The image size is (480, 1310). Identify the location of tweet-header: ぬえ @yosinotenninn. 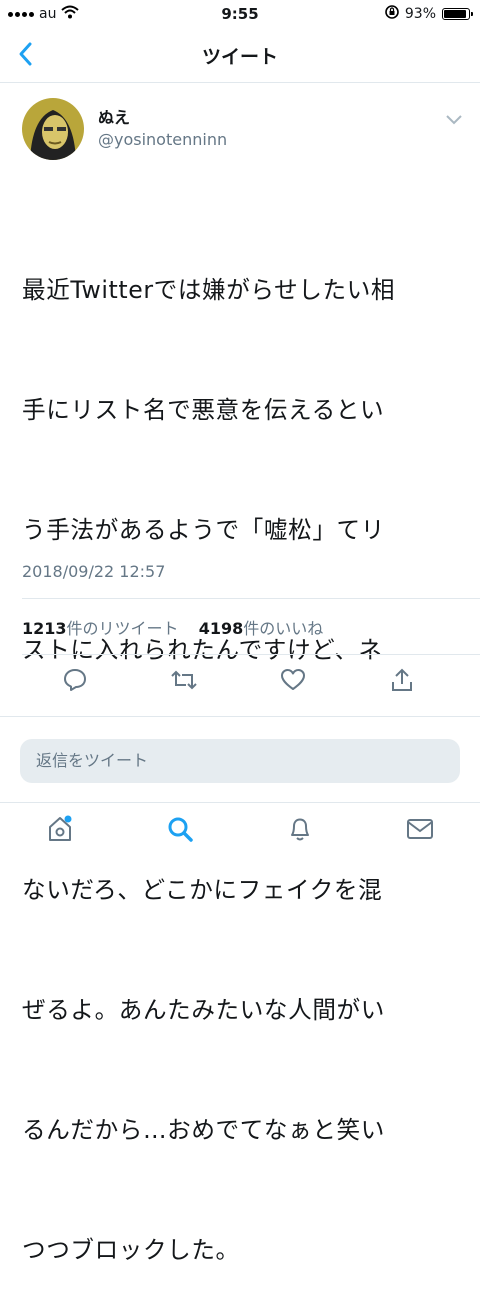
(240, 131).